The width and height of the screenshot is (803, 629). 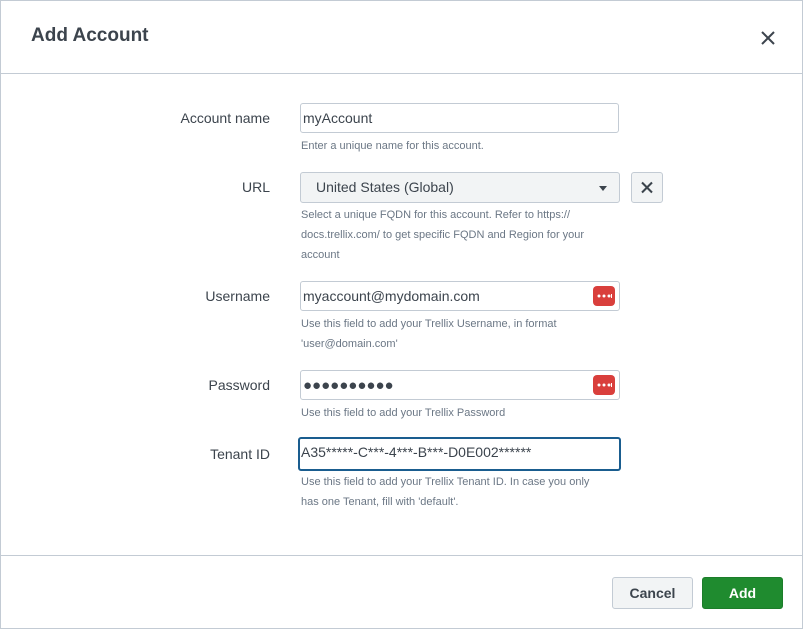 What do you see at coordinates (385, 187) in the screenshot?
I see `url-selected-value: United States (Global)` at bounding box center [385, 187].